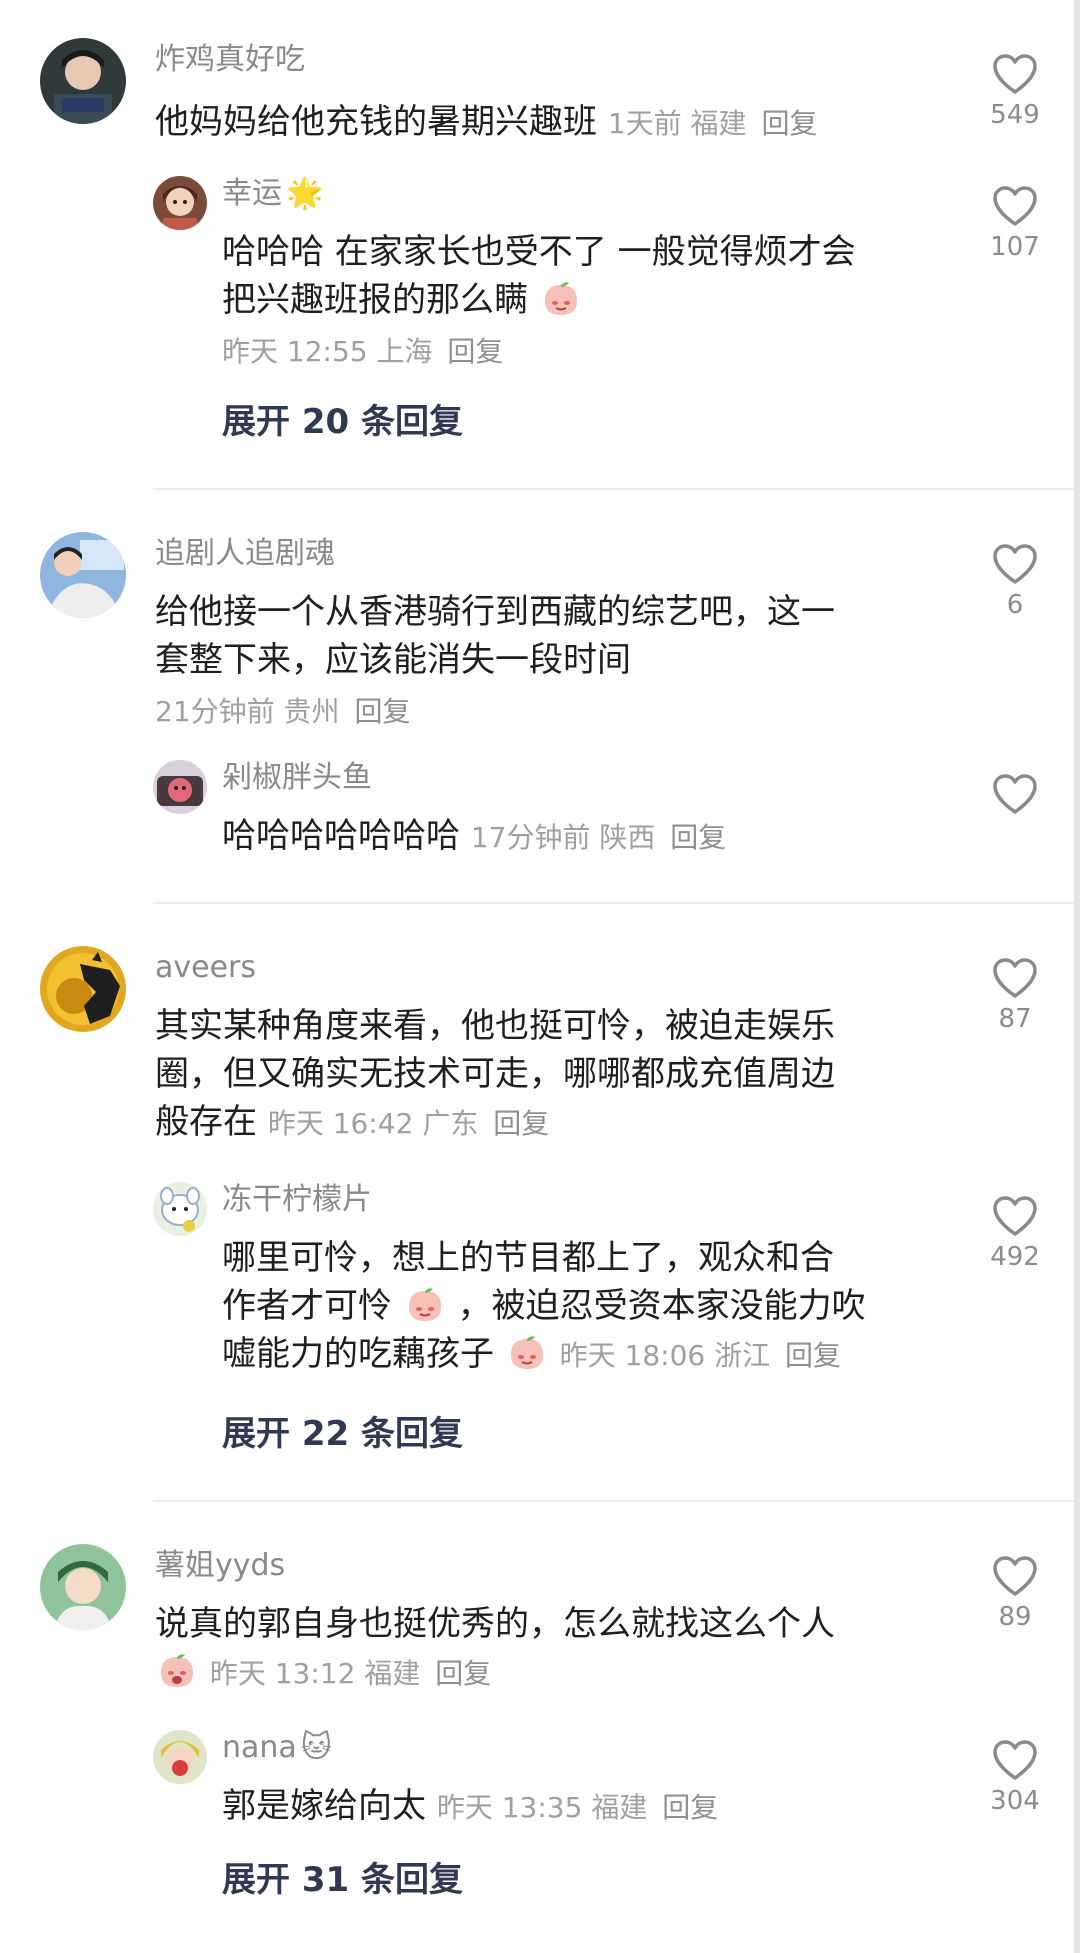  I want to click on reply-text-line: 把兴趣班报的那么瞒, so click(582, 300).